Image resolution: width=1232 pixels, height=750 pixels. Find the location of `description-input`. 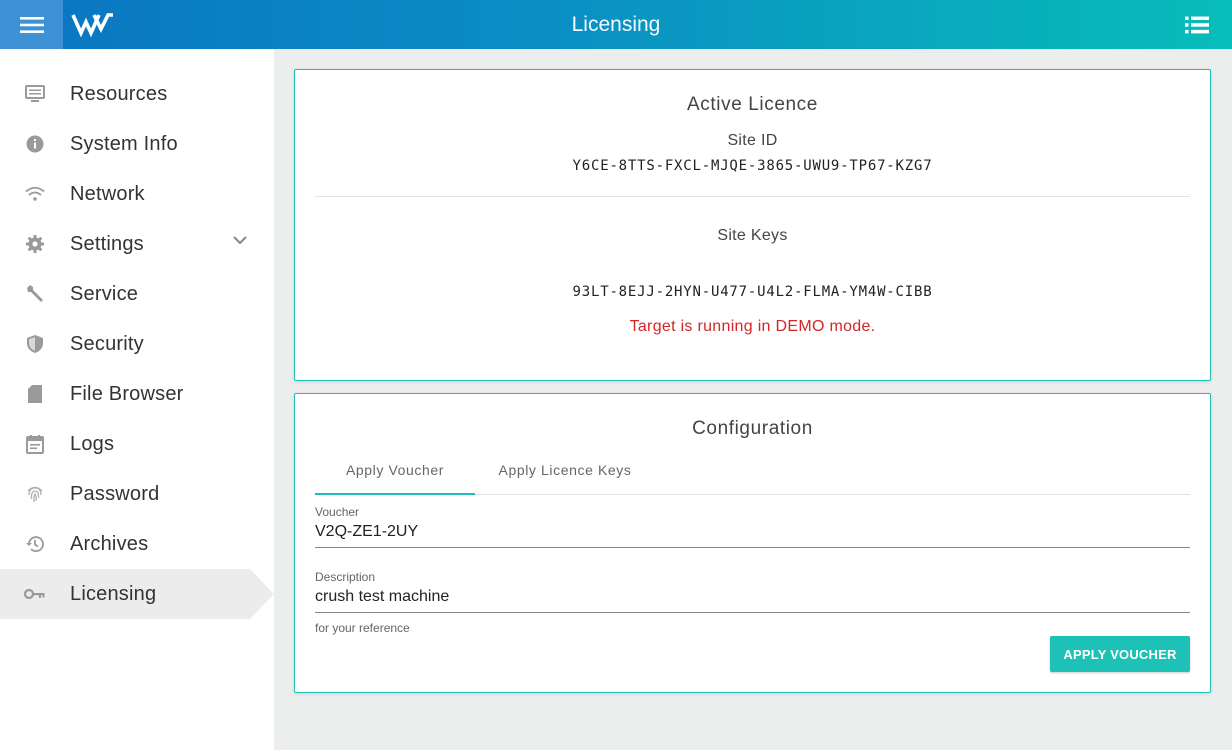

description-input is located at coordinates (752, 598).